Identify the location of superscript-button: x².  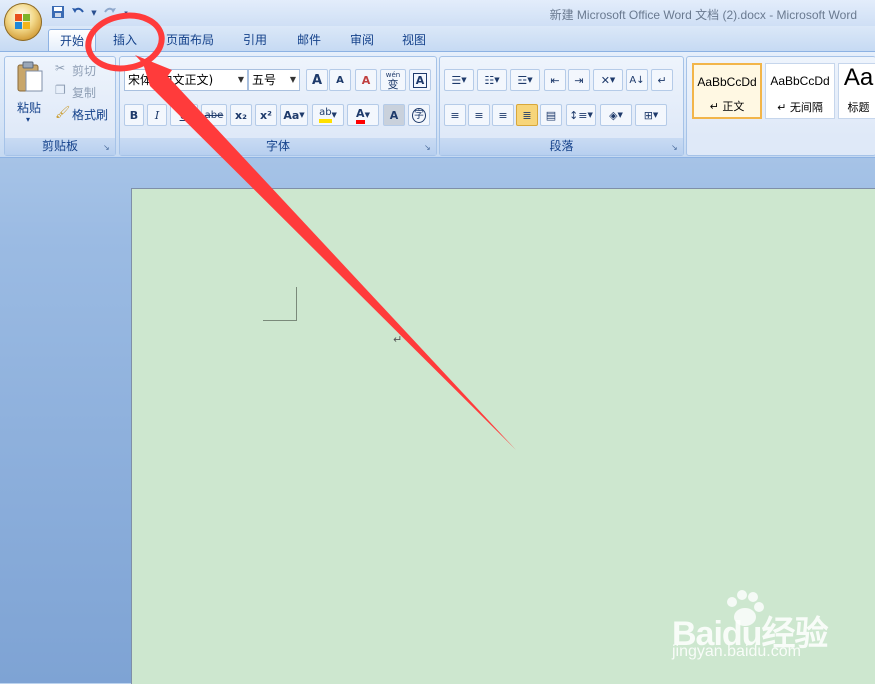
(266, 115).